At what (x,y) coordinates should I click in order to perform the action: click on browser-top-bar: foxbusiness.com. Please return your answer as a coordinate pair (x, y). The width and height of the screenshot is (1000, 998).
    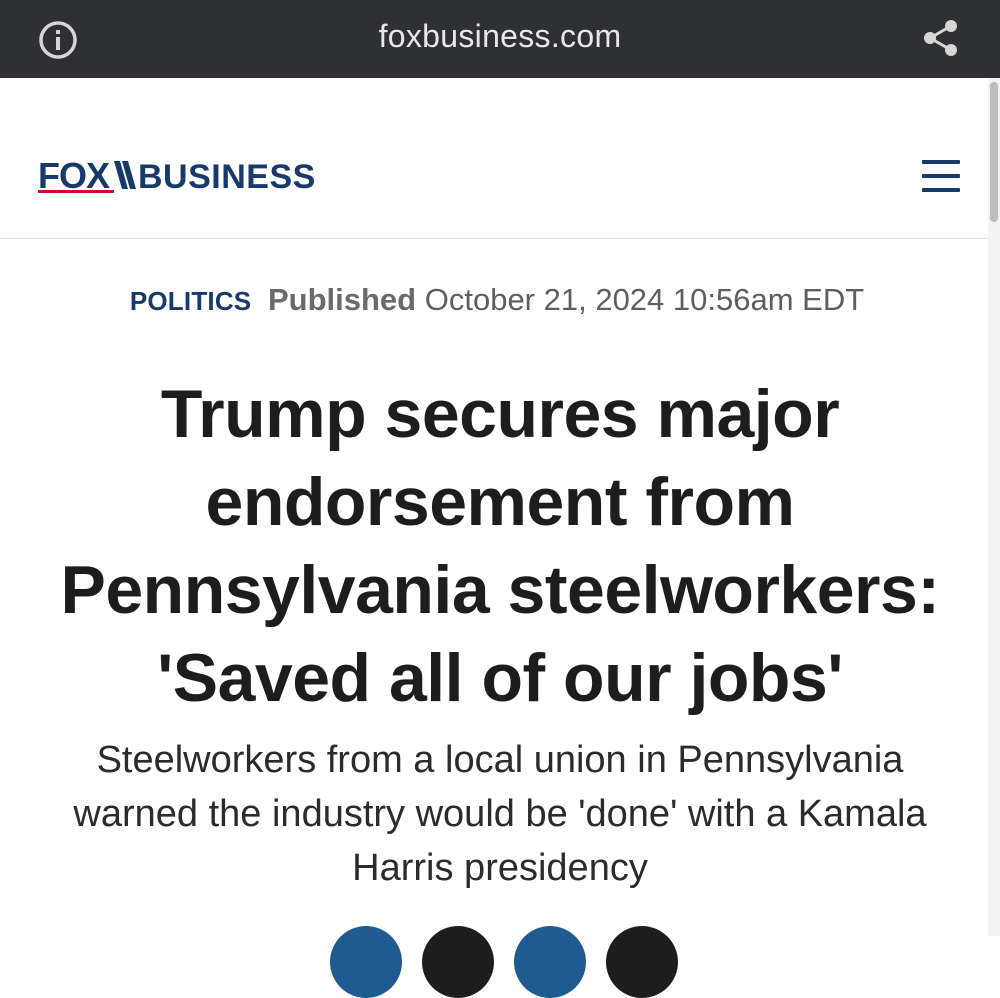
    Looking at the image, I should click on (500, 39).